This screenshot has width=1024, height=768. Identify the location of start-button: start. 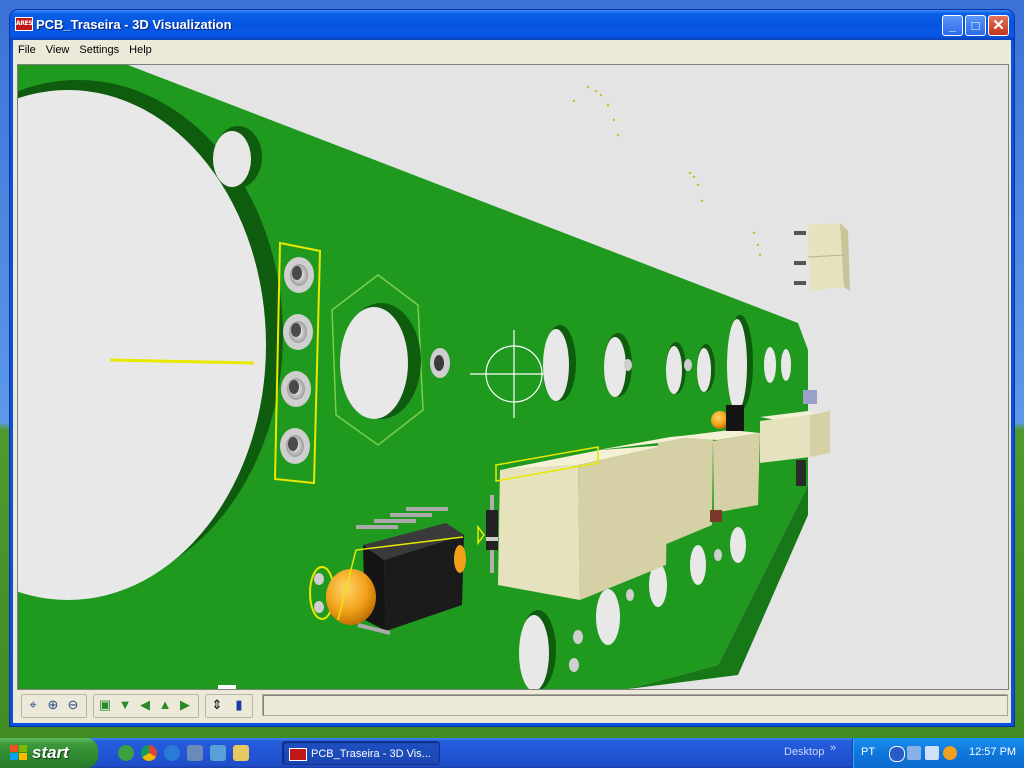
(49, 753).